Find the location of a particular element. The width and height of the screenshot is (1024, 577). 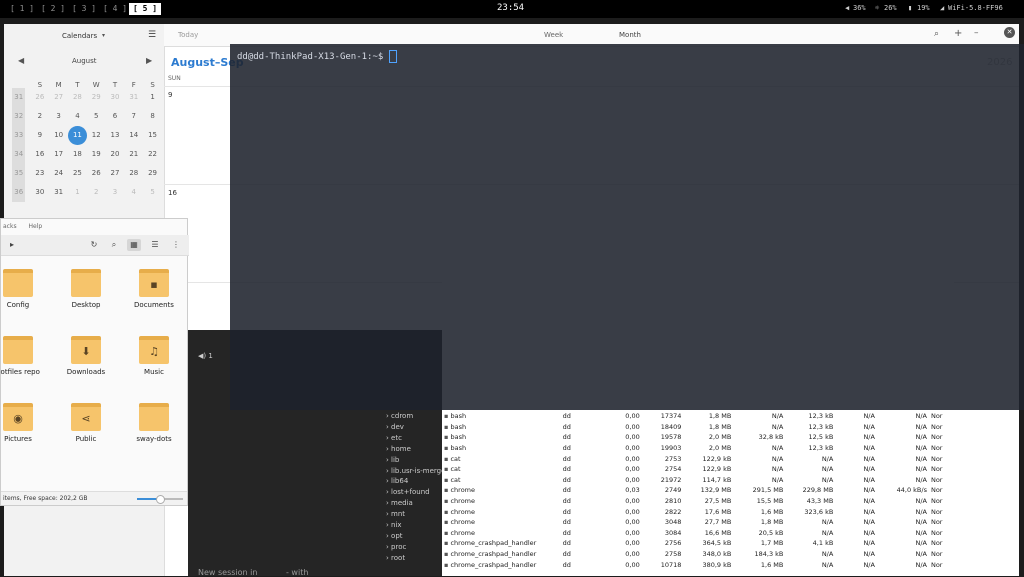

tree-folder-item: › dev is located at coordinates (395, 427).